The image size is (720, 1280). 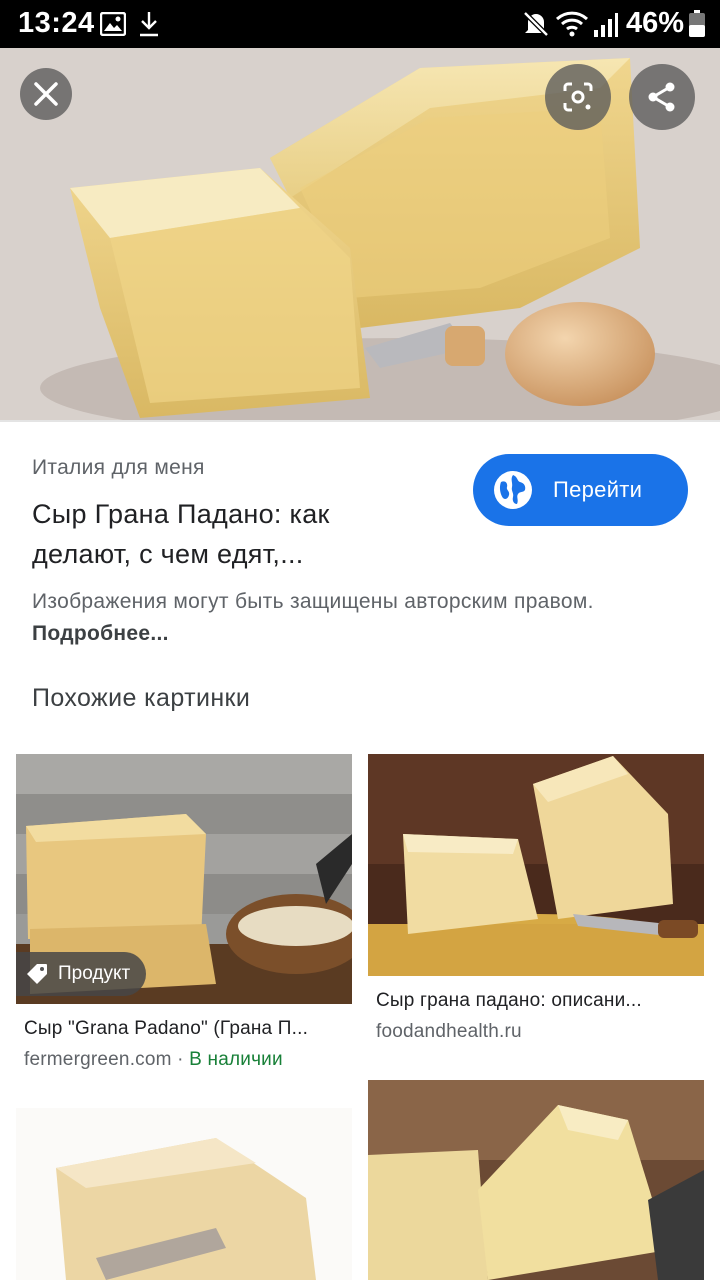 I want to click on status-bar: 13:24 46%, so click(x=360, y=24).